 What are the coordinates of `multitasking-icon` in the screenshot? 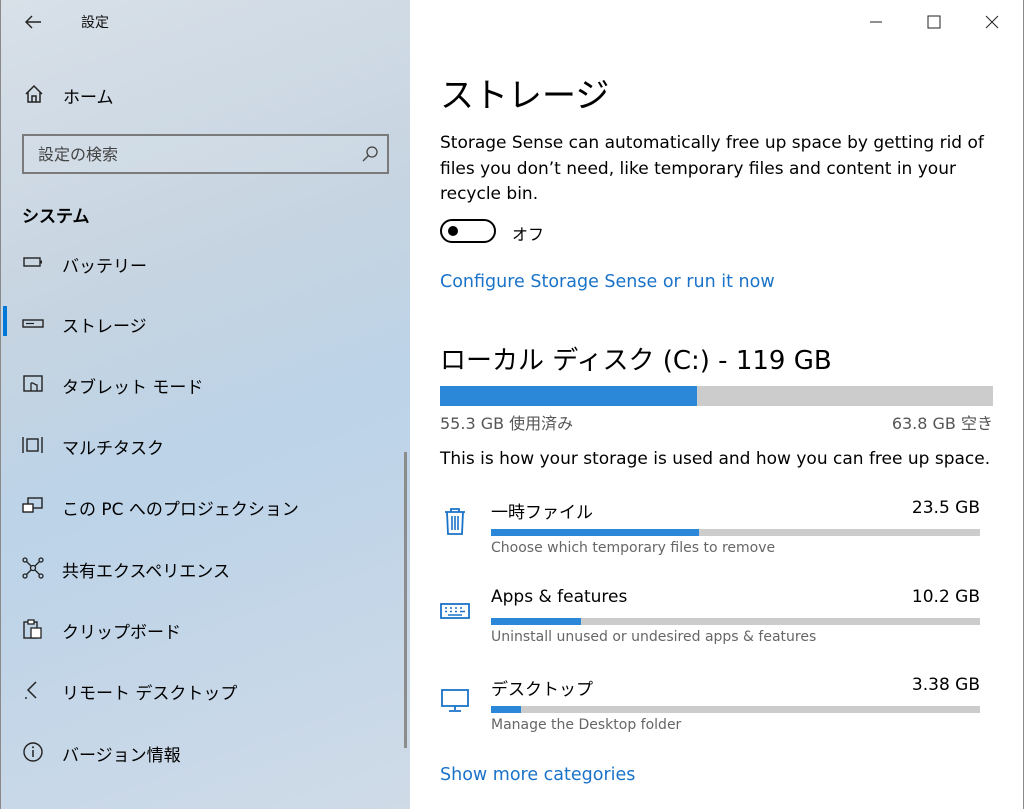 It's located at (32, 445).